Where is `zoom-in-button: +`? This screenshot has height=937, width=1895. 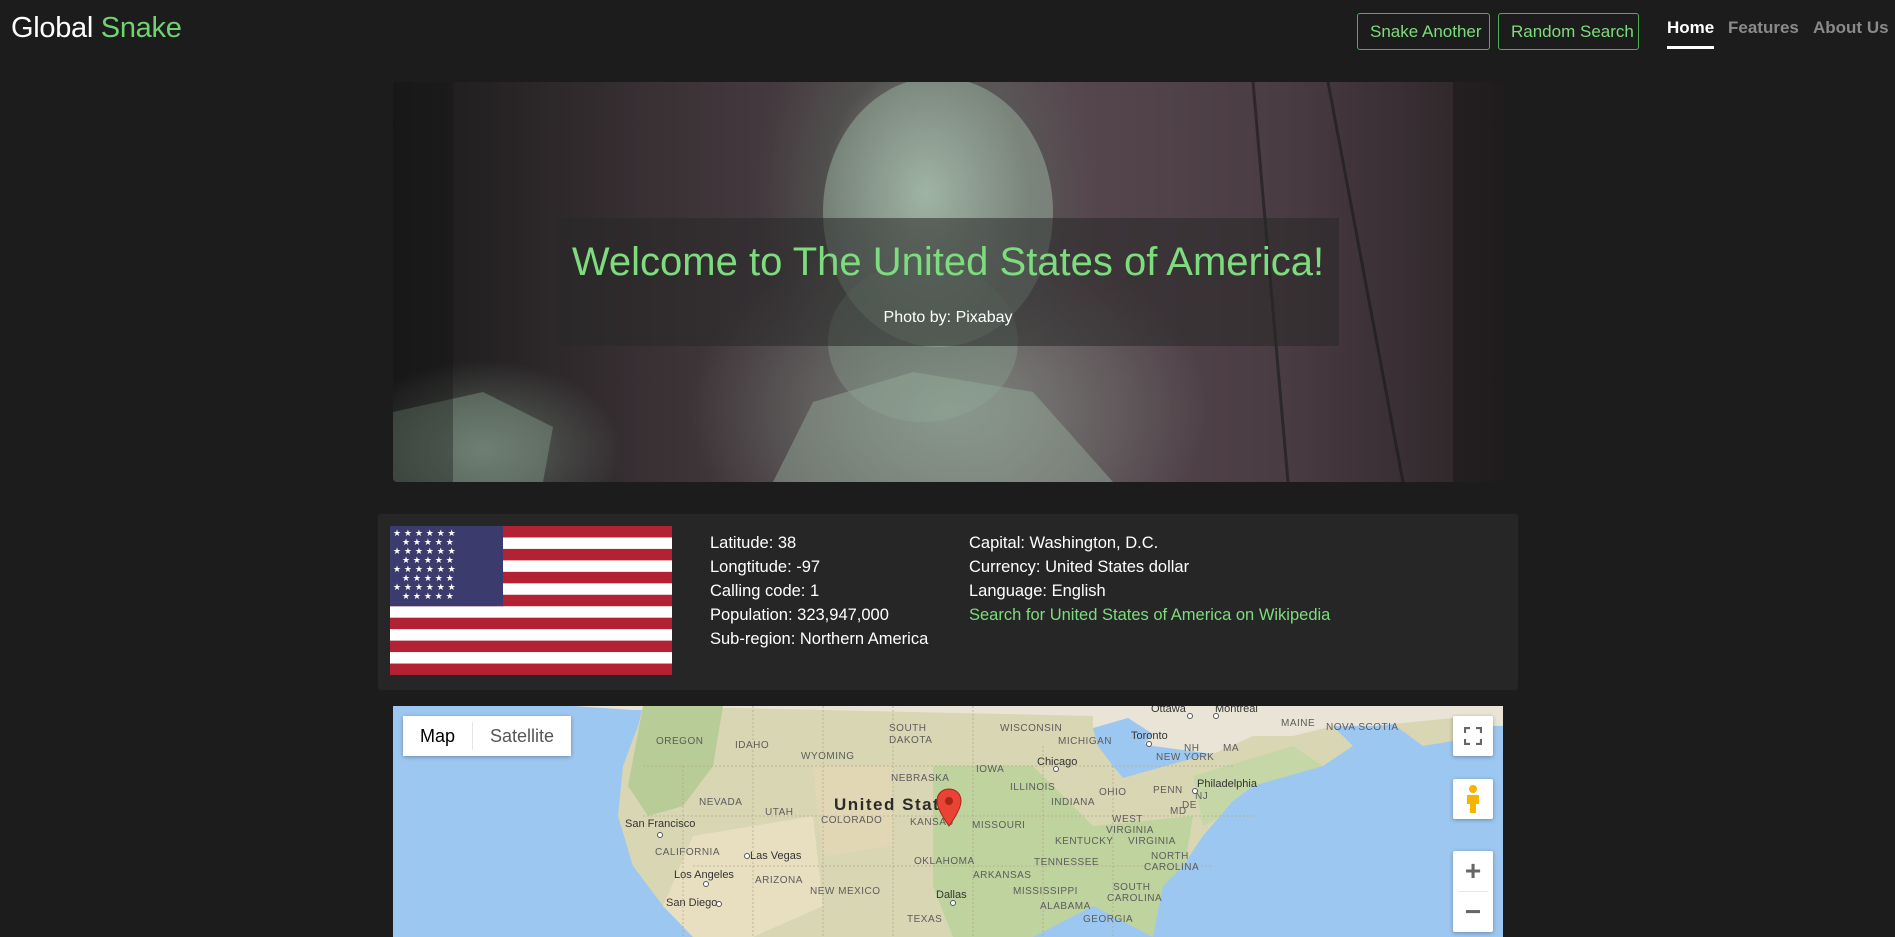 zoom-in-button: + is located at coordinates (1473, 871).